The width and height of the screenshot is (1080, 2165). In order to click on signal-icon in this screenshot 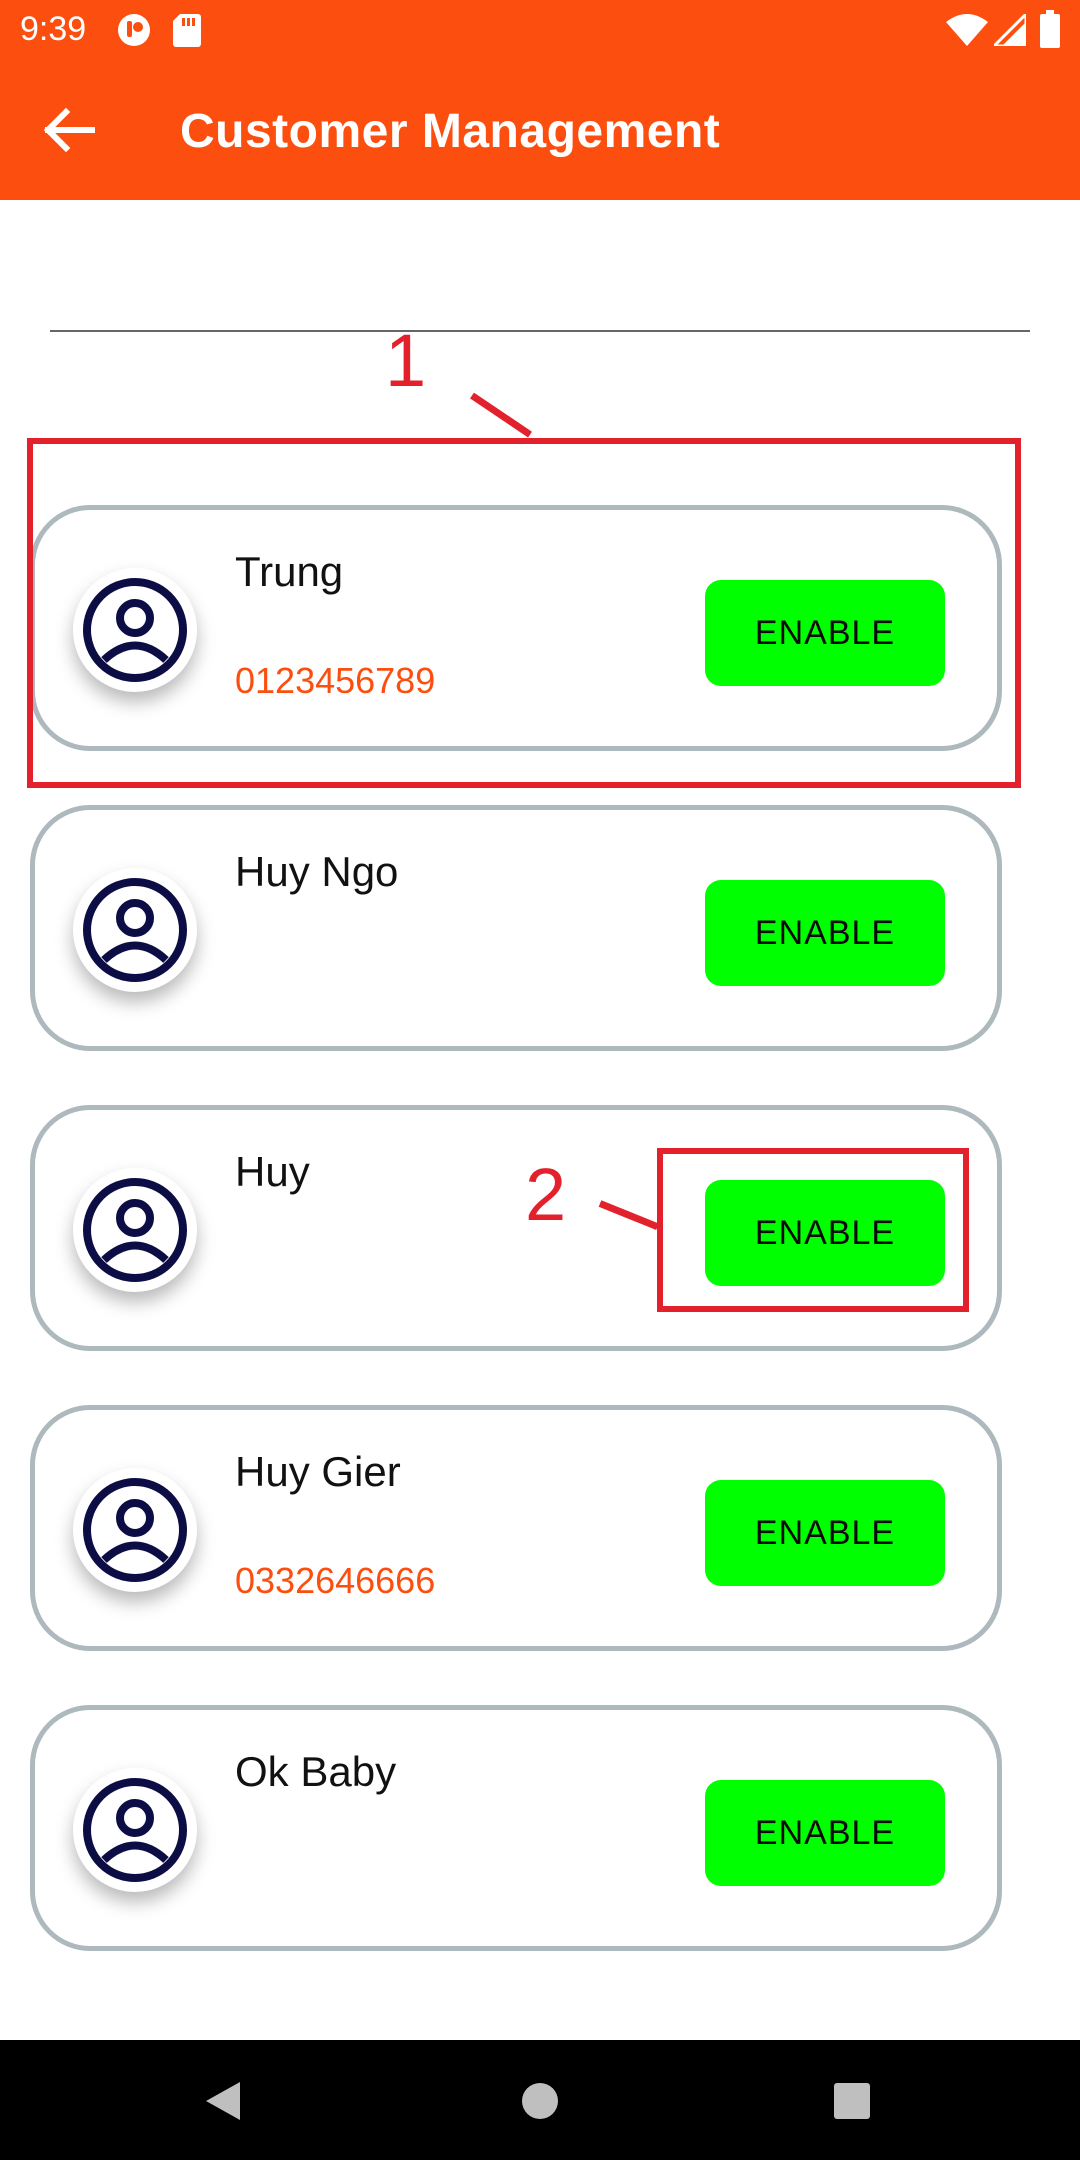, I will do `click(1009, 30)`.